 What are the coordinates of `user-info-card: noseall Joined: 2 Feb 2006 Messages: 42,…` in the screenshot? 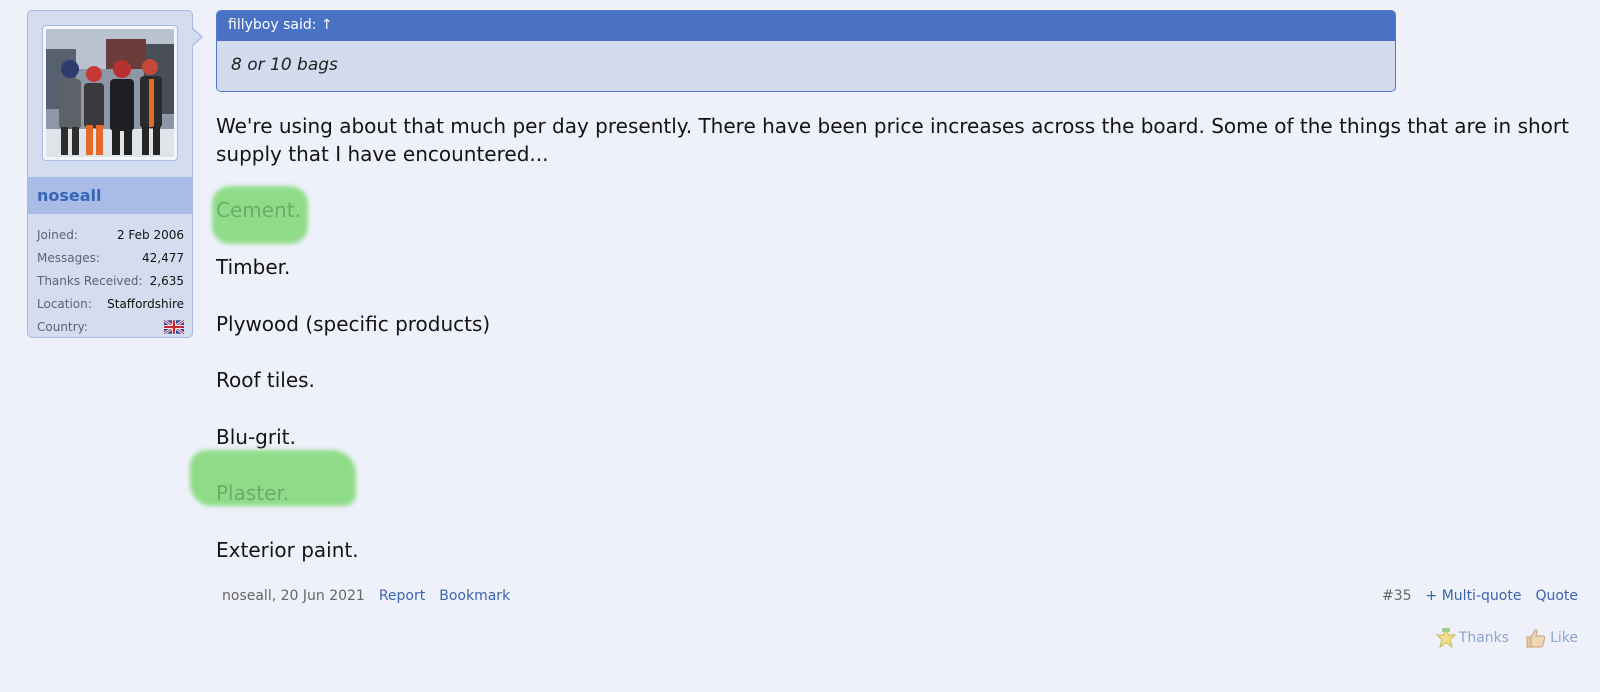 It's located at (115, 174).